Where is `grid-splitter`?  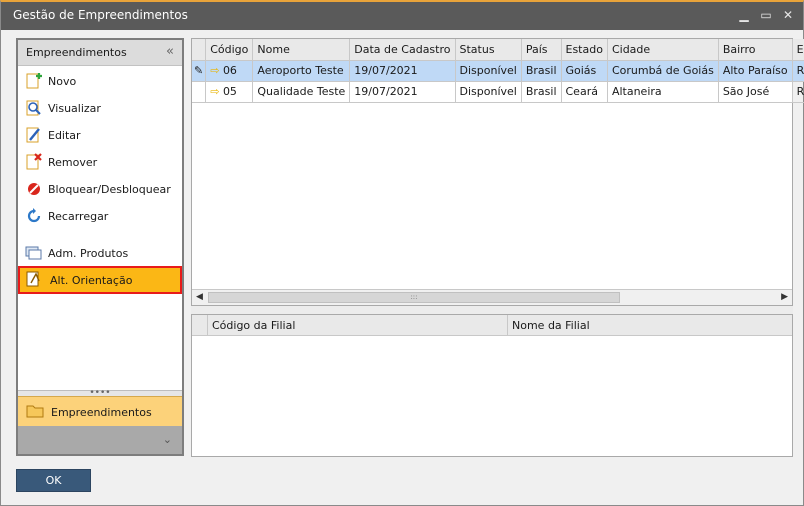
grid-splitter is located at coordinates (492, 310).